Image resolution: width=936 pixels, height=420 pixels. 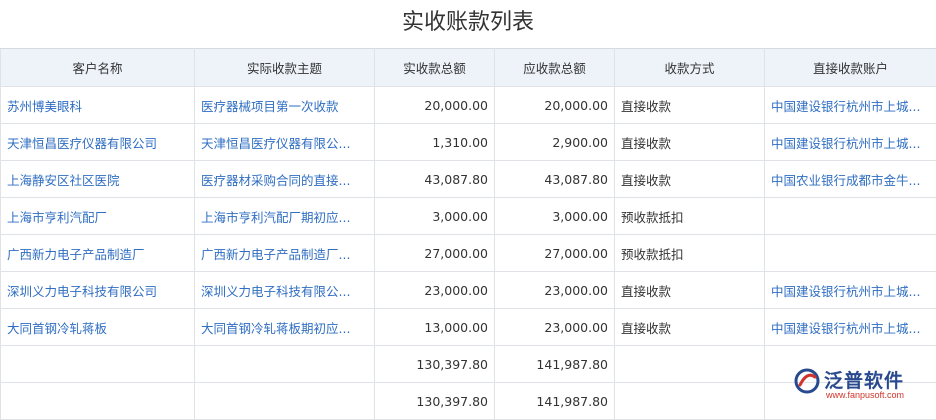 I want to click on column-header-customer: 客户名称, so click(x=98, y=68).